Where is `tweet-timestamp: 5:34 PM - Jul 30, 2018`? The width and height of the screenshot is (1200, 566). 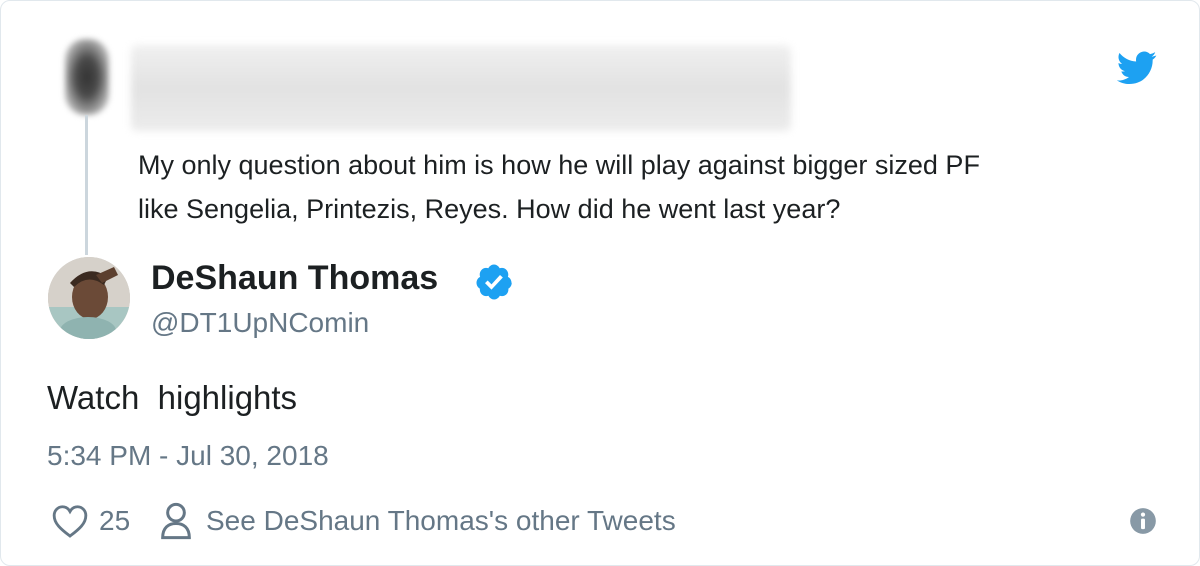 tweet-timestamp: 5:34 PM - Jul 30, 2018 is located at coordinates (188, 456).